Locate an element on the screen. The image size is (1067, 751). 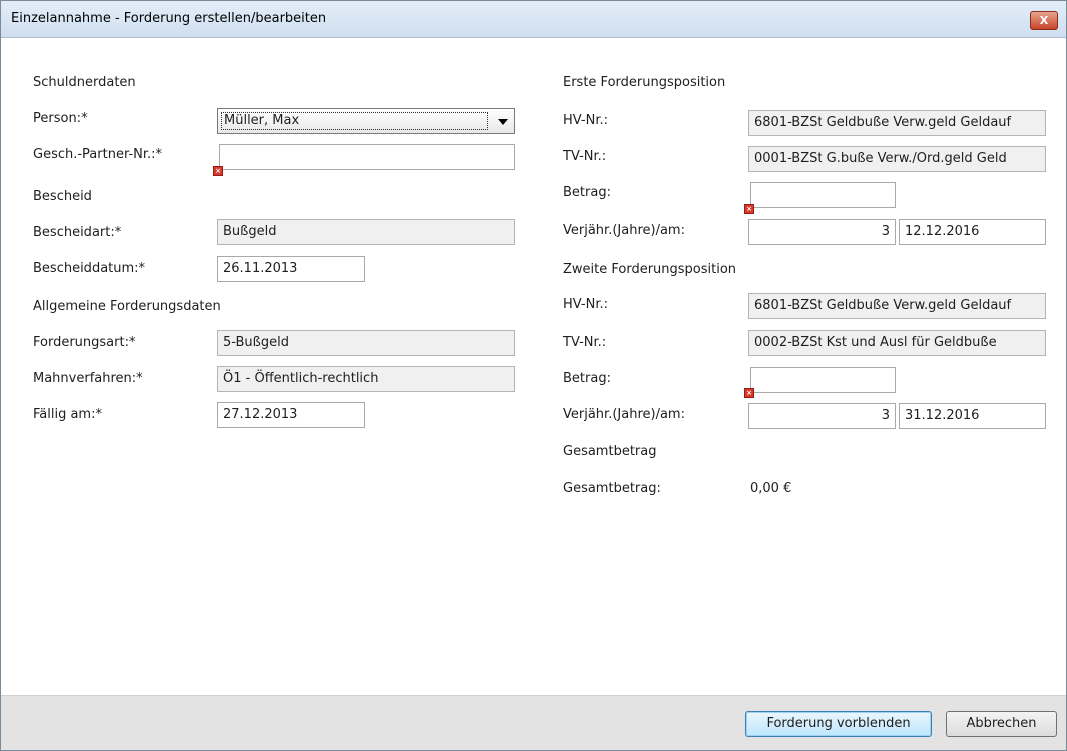
partner-number-input is located at coordinates (367, 157).